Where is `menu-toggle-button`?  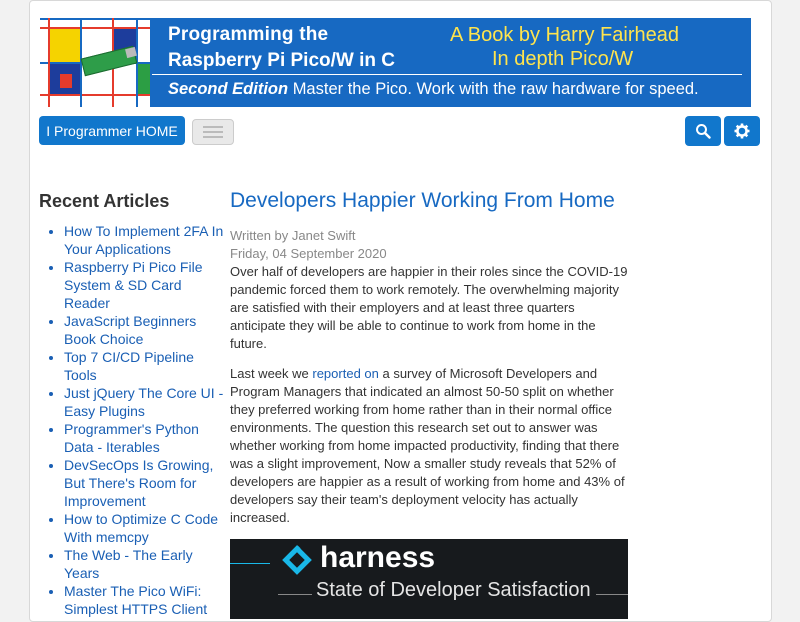 menu-toggle-button is located at coordinates (213, 132).